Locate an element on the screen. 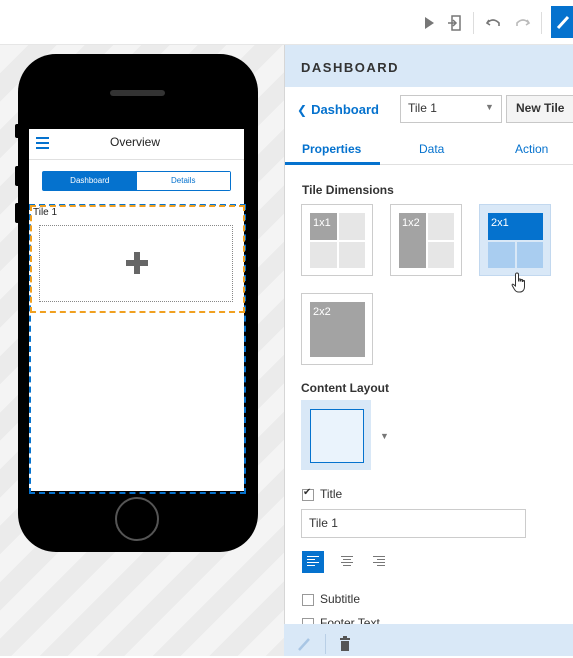 This screenshot has width=573, height=658. content-layout-heading: Content Layout is located at coordinates (345, 388).